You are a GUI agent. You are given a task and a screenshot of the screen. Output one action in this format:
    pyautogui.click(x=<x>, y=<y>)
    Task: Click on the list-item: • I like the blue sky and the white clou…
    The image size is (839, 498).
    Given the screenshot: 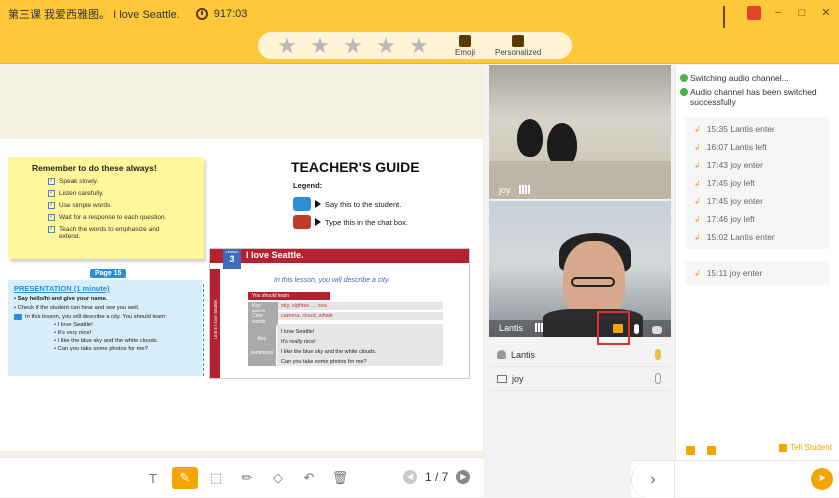 What is the action you would take?
    pyautogui.click(x=106, y=341)
    